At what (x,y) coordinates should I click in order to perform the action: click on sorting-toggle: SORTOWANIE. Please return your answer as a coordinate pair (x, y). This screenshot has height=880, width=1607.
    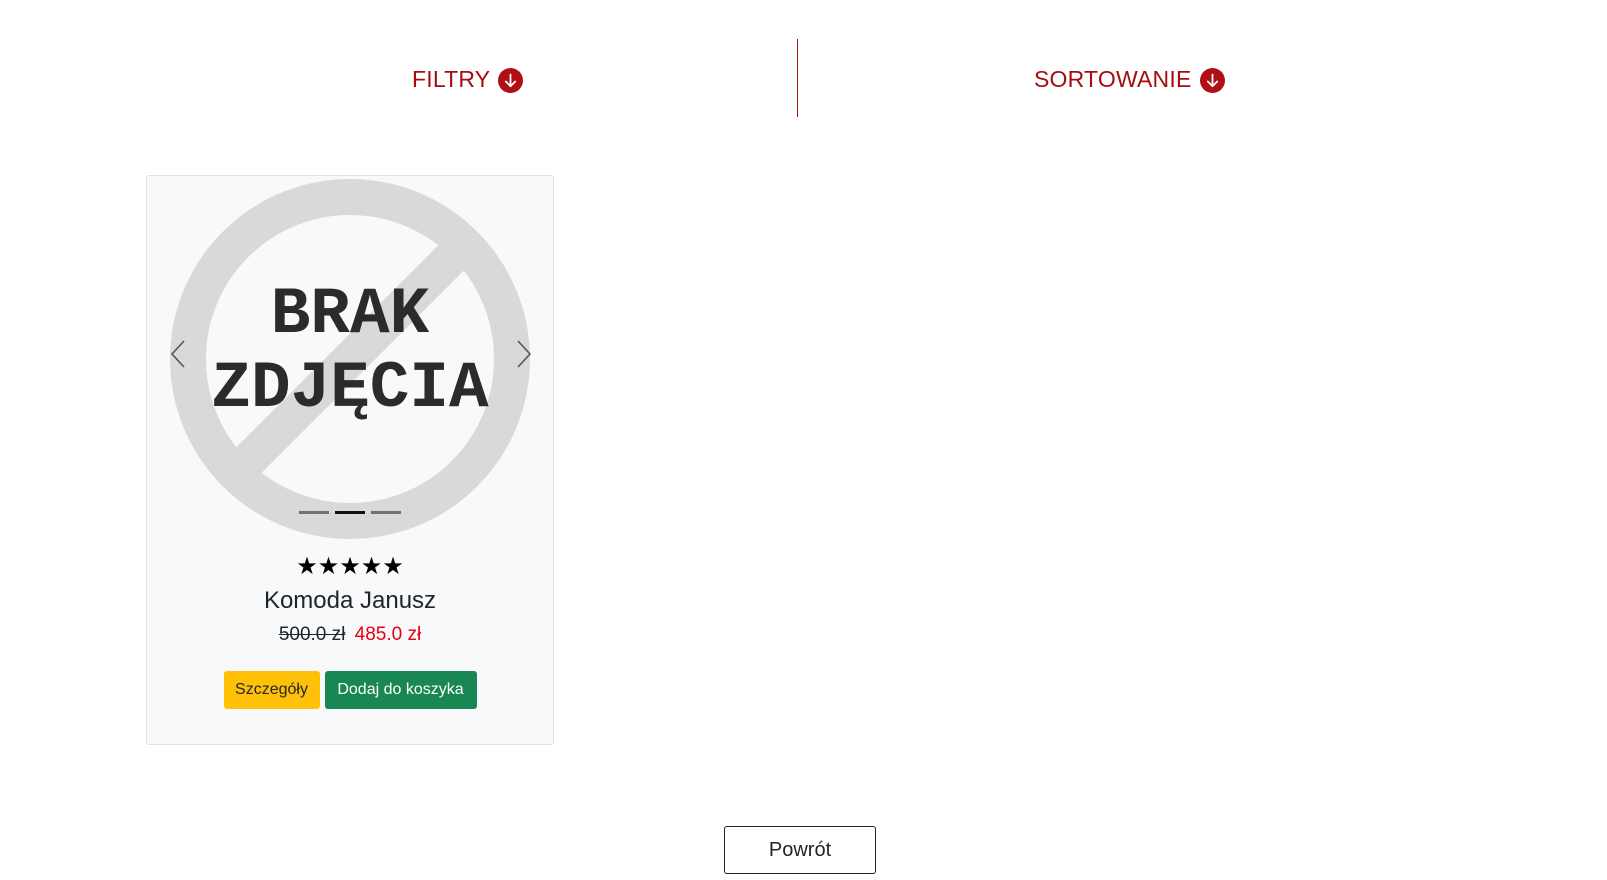
    Looking at the image, I should click on (1129, 79).